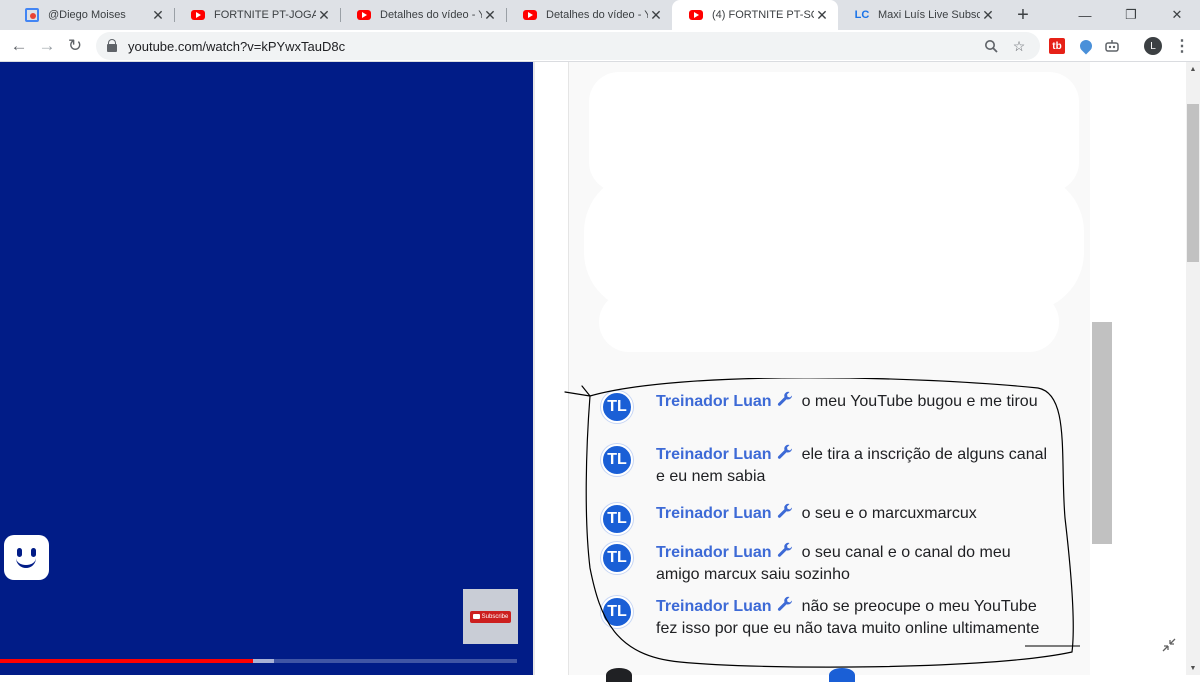 This screenshot has height=682, width=1200. I want to click on minimize-button: —, so click(1085, 15).